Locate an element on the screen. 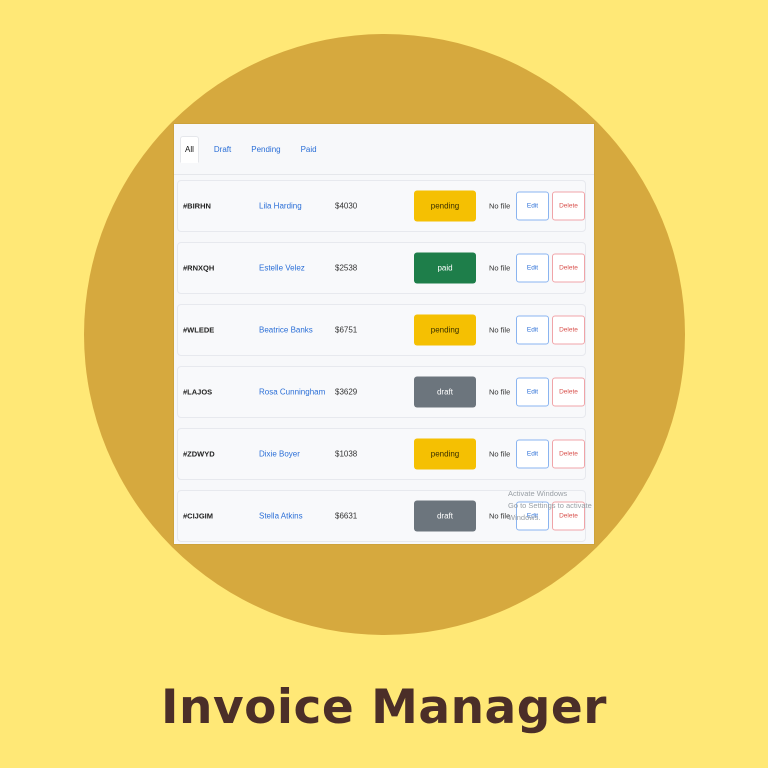 Image resolution: width=768 pixels, height=768 pixels. invoice-id: #ZDWYD is located at coordinates (199, 454).